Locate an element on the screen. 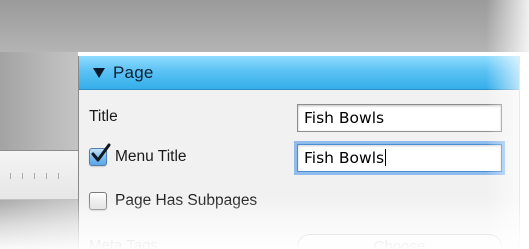 Image resolution: width=529 pixels, height=249 pixels. ruler-ticks is located at coordinates (40, 176).